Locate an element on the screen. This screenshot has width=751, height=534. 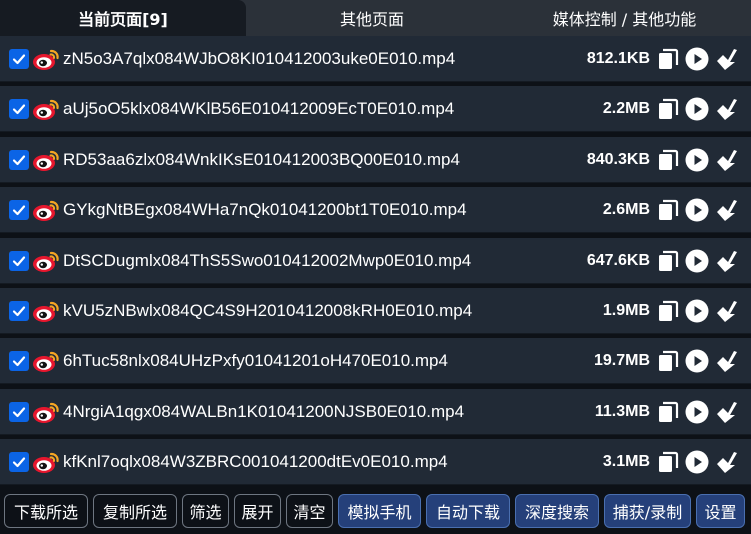
tab-media-control: 媒体控制 / 其他功能 is located at coordinates (624, 18).